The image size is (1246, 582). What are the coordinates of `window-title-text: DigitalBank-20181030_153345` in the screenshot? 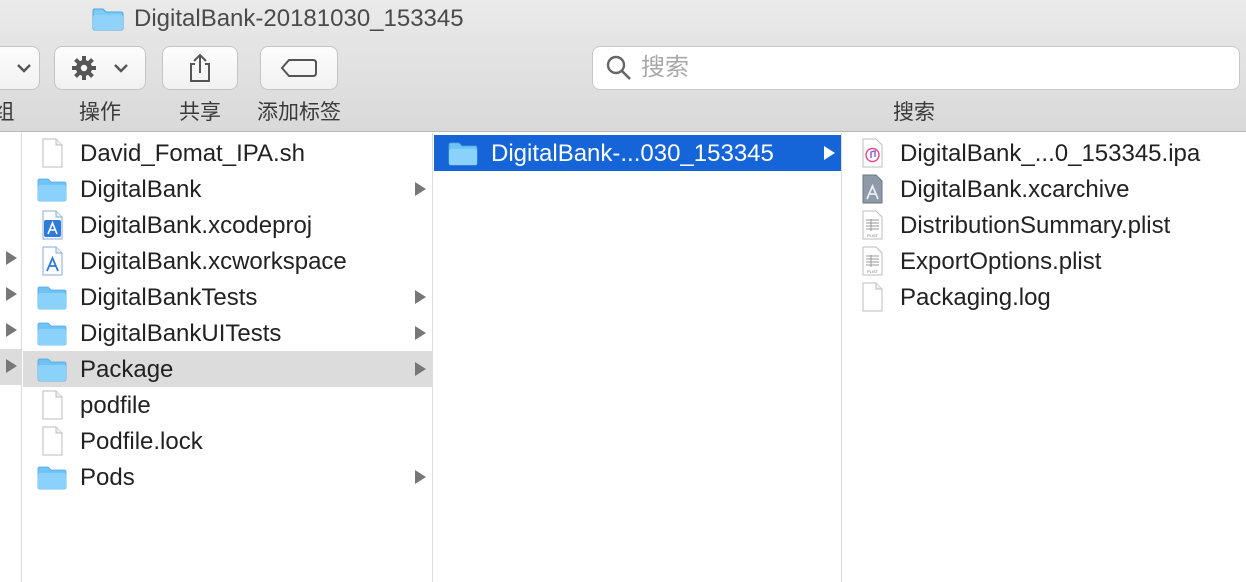 It's located at (299, 18).